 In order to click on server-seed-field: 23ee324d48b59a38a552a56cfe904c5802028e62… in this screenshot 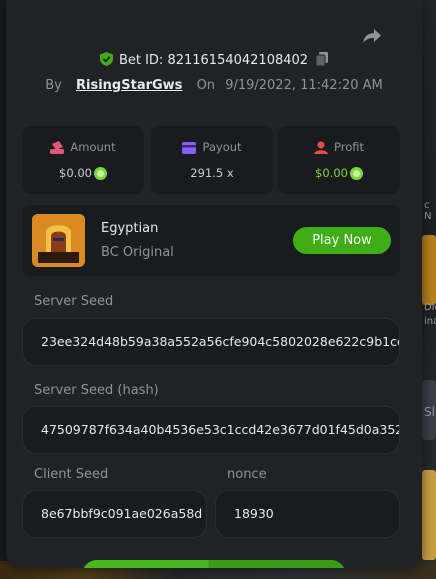, I will do `click(211, 342)`.